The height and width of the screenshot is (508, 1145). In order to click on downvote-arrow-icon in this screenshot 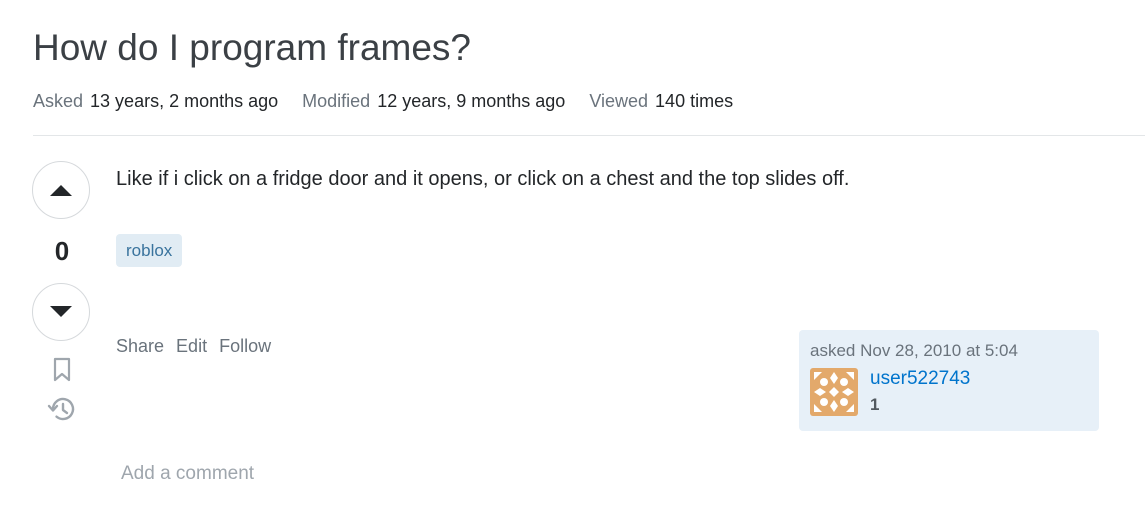, I will do `click(61, 311)`.